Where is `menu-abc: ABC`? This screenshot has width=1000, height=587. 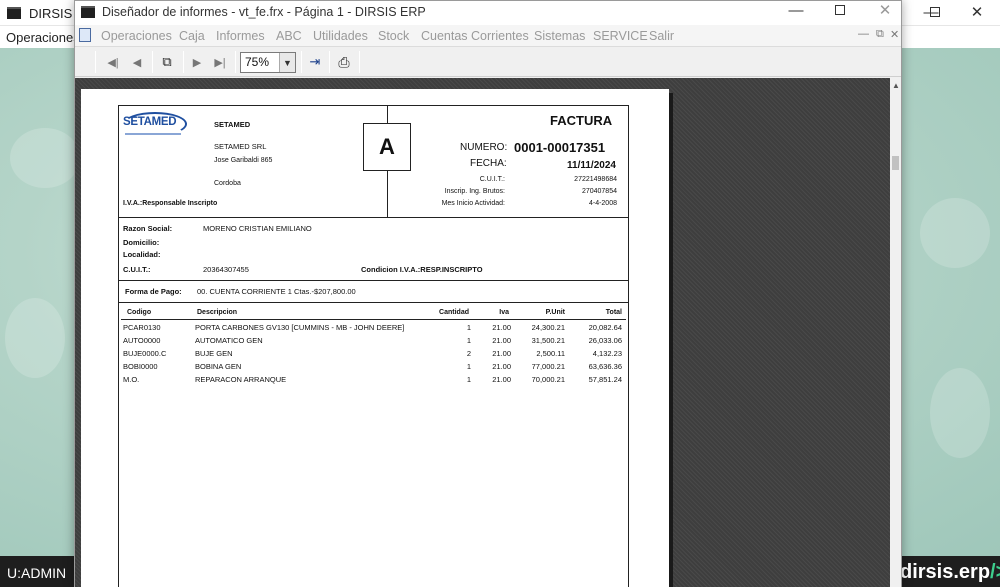
menu-abc: ABC is located at coordinates (289, 36).